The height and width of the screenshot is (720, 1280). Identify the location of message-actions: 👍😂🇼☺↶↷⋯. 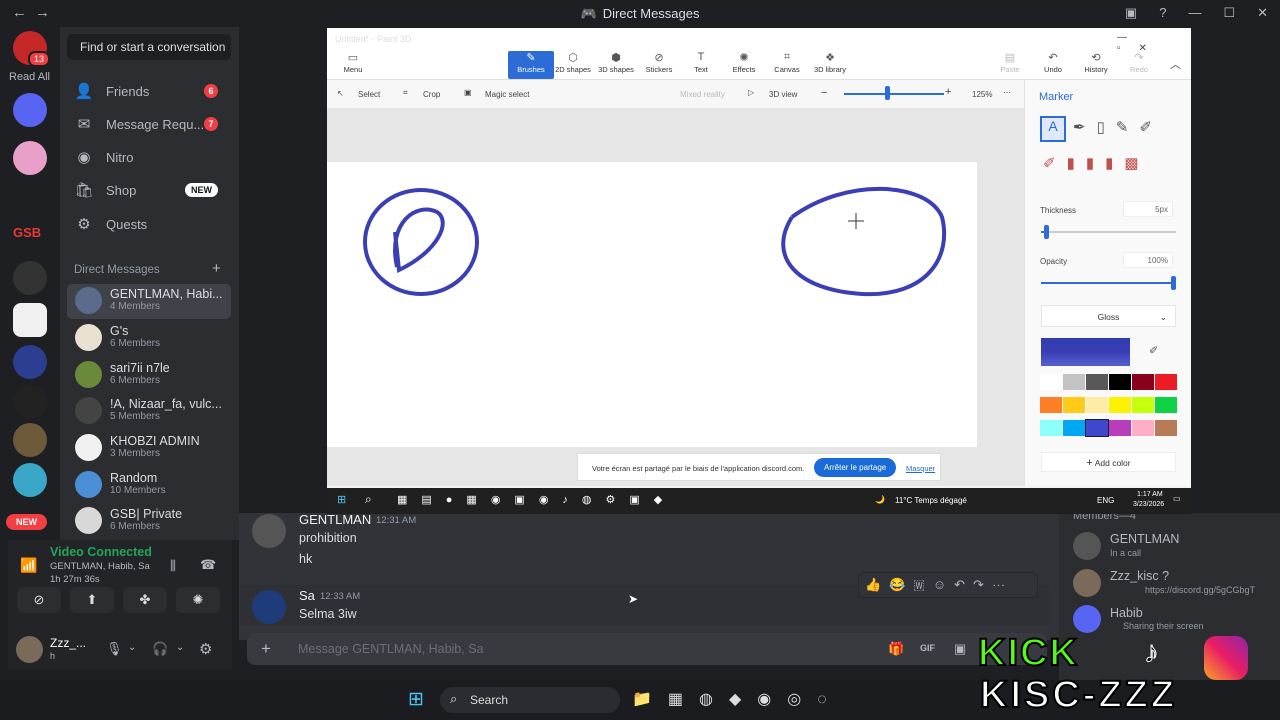
(948, 585).